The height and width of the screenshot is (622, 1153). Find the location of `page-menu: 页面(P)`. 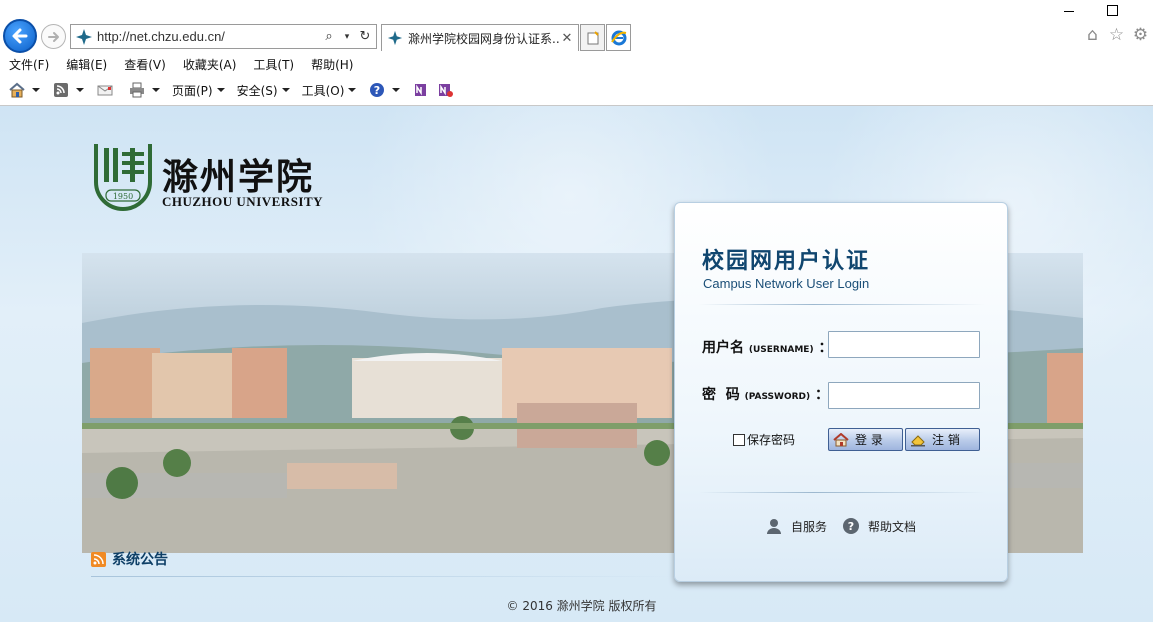

page-menu: 页面(P) is located at coordinates (198, 90).